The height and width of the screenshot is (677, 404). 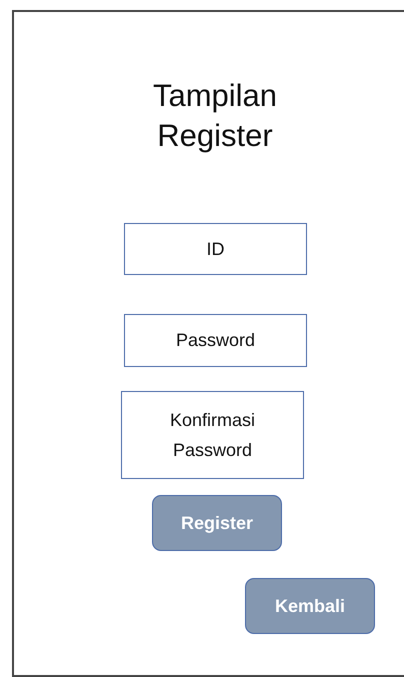 What do you see at coordinates (215, 116) in the screenshot?
I see `screen-title: Tampilan Register` at bounding box center [215, 116].